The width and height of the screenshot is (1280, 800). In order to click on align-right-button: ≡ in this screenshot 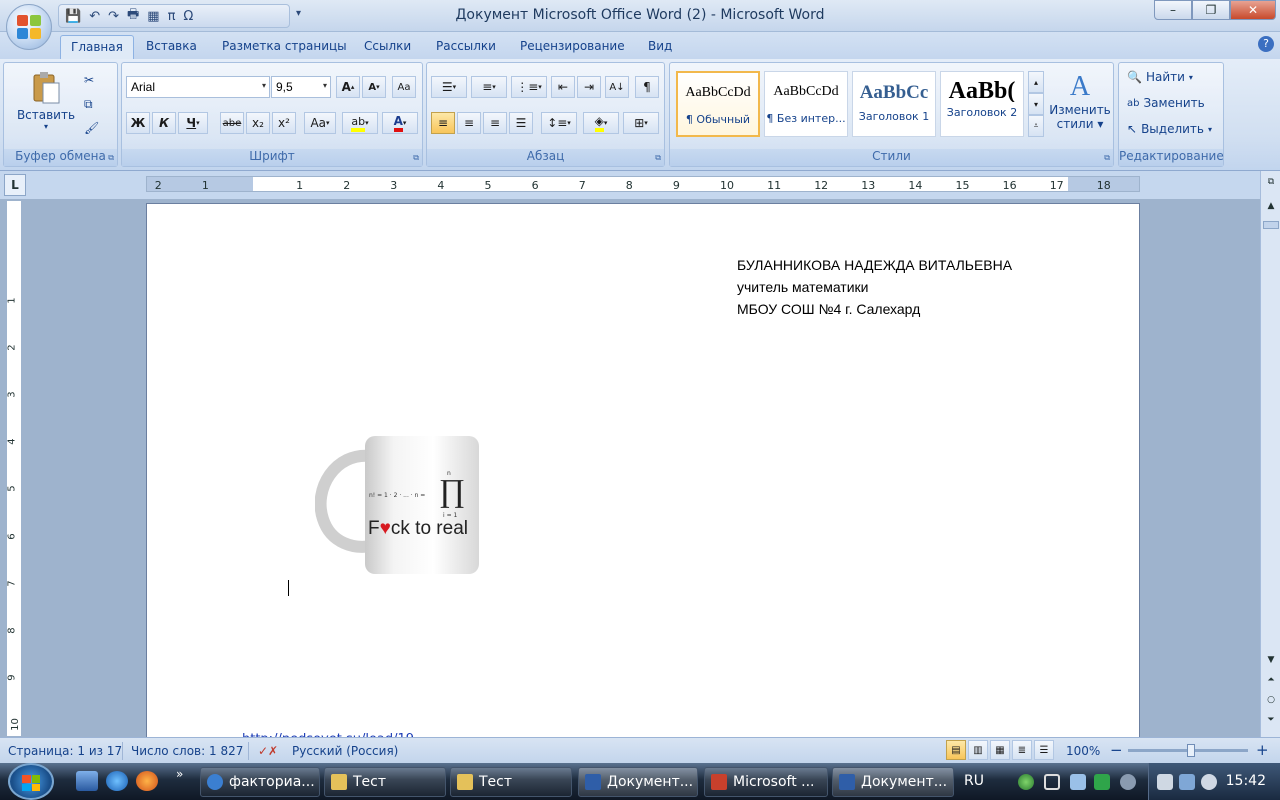, I will do `click(495, 123)`.